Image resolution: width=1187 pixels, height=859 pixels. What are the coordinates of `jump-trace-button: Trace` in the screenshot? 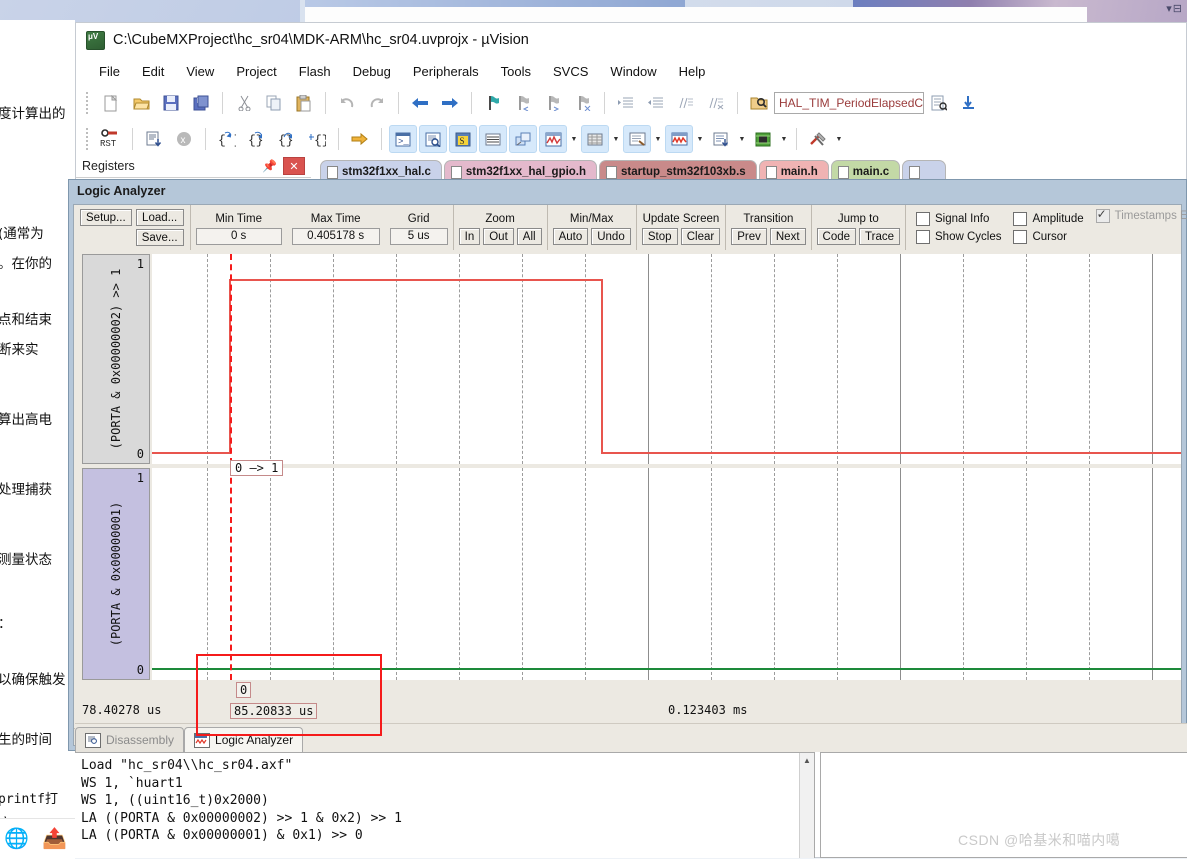 It's located at (880, 236).